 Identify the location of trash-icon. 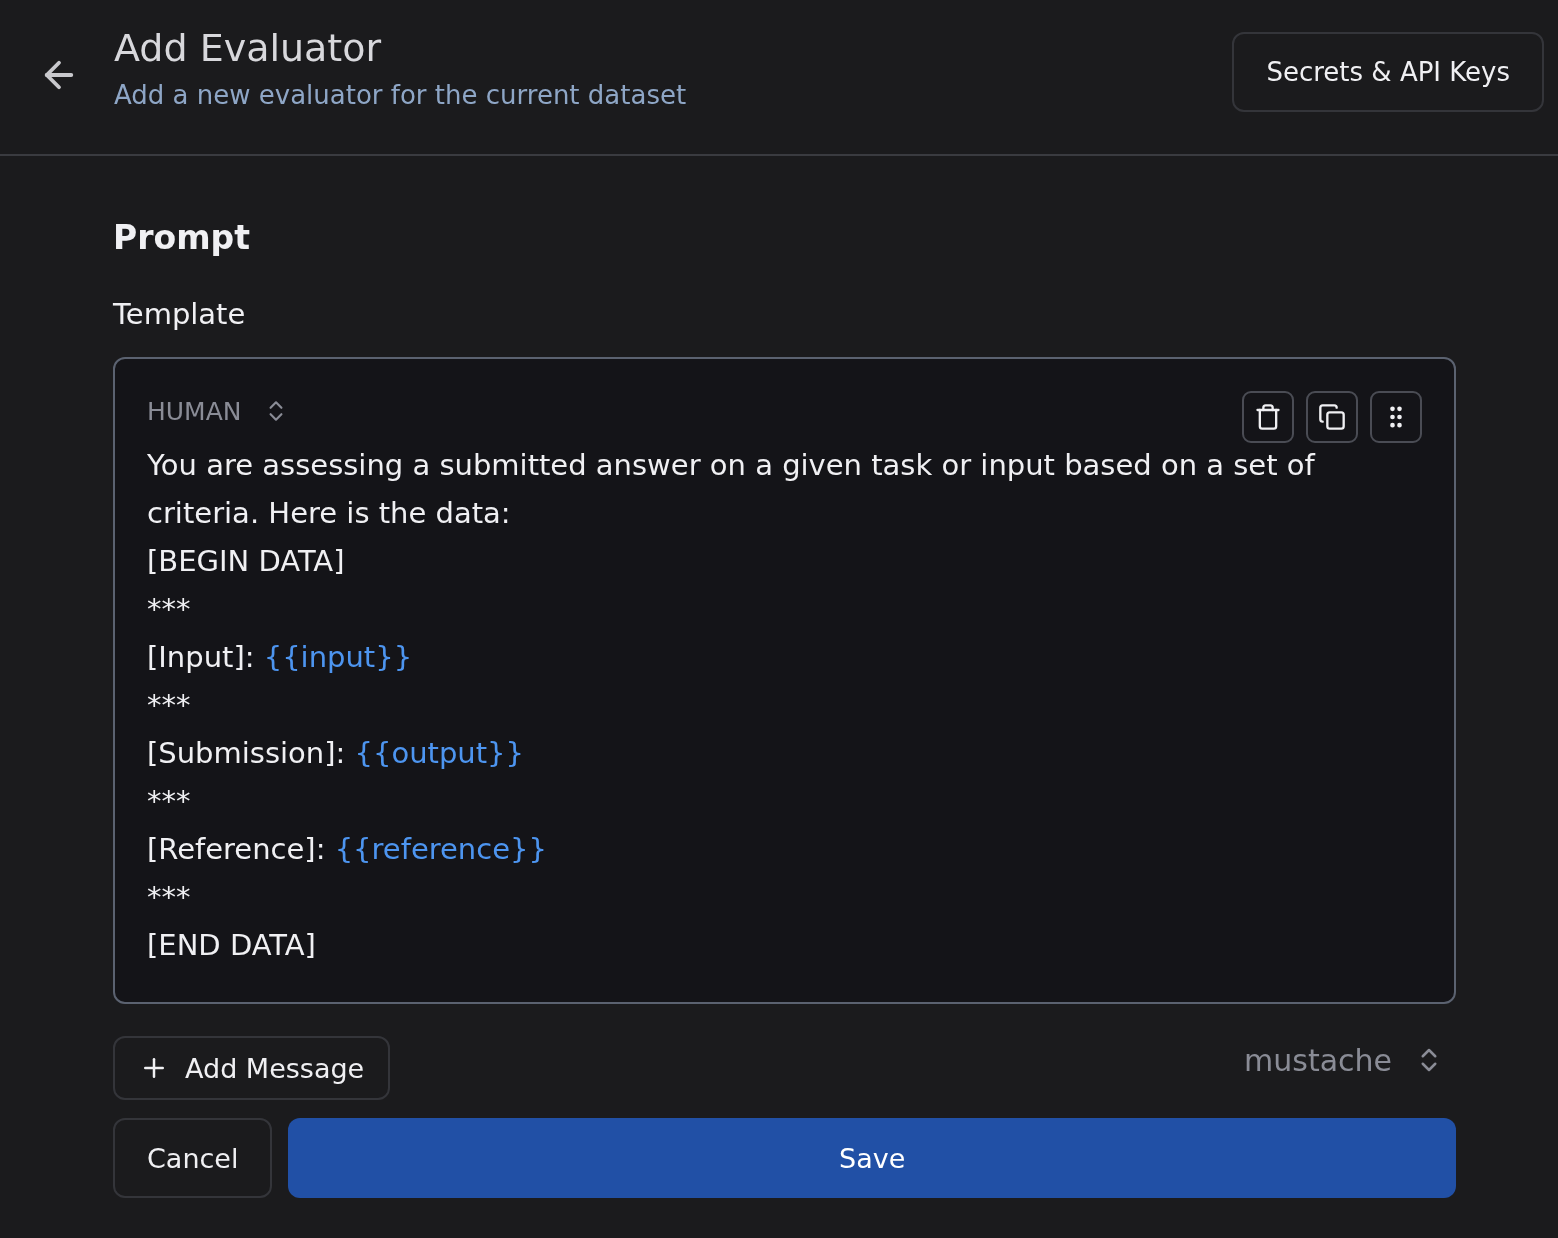
(1268, 417).